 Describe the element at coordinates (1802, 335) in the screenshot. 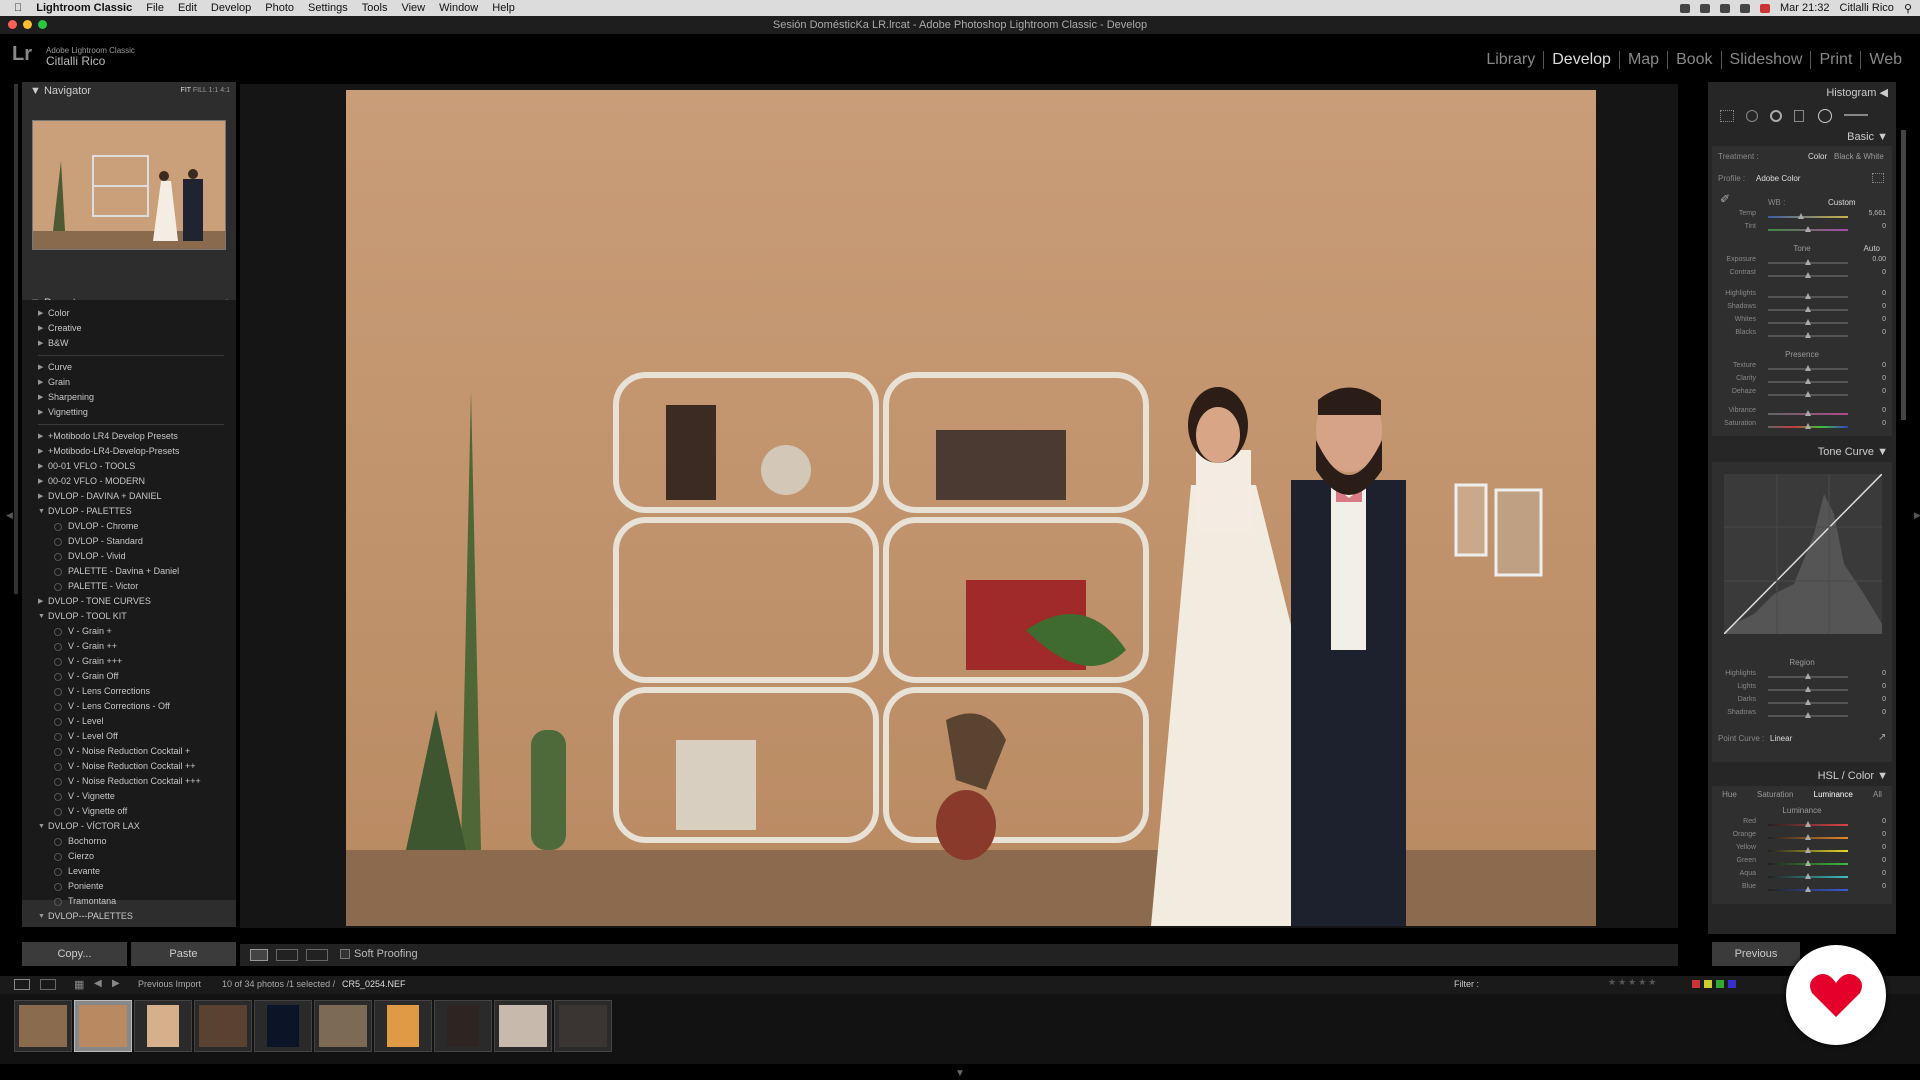

I see `blacks-slider: Blacks 0` at that location.